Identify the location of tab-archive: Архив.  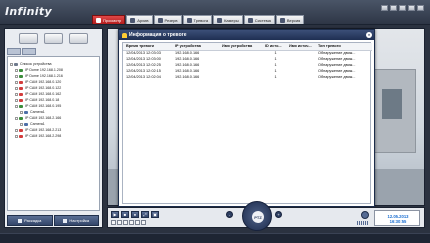
(139, 19).